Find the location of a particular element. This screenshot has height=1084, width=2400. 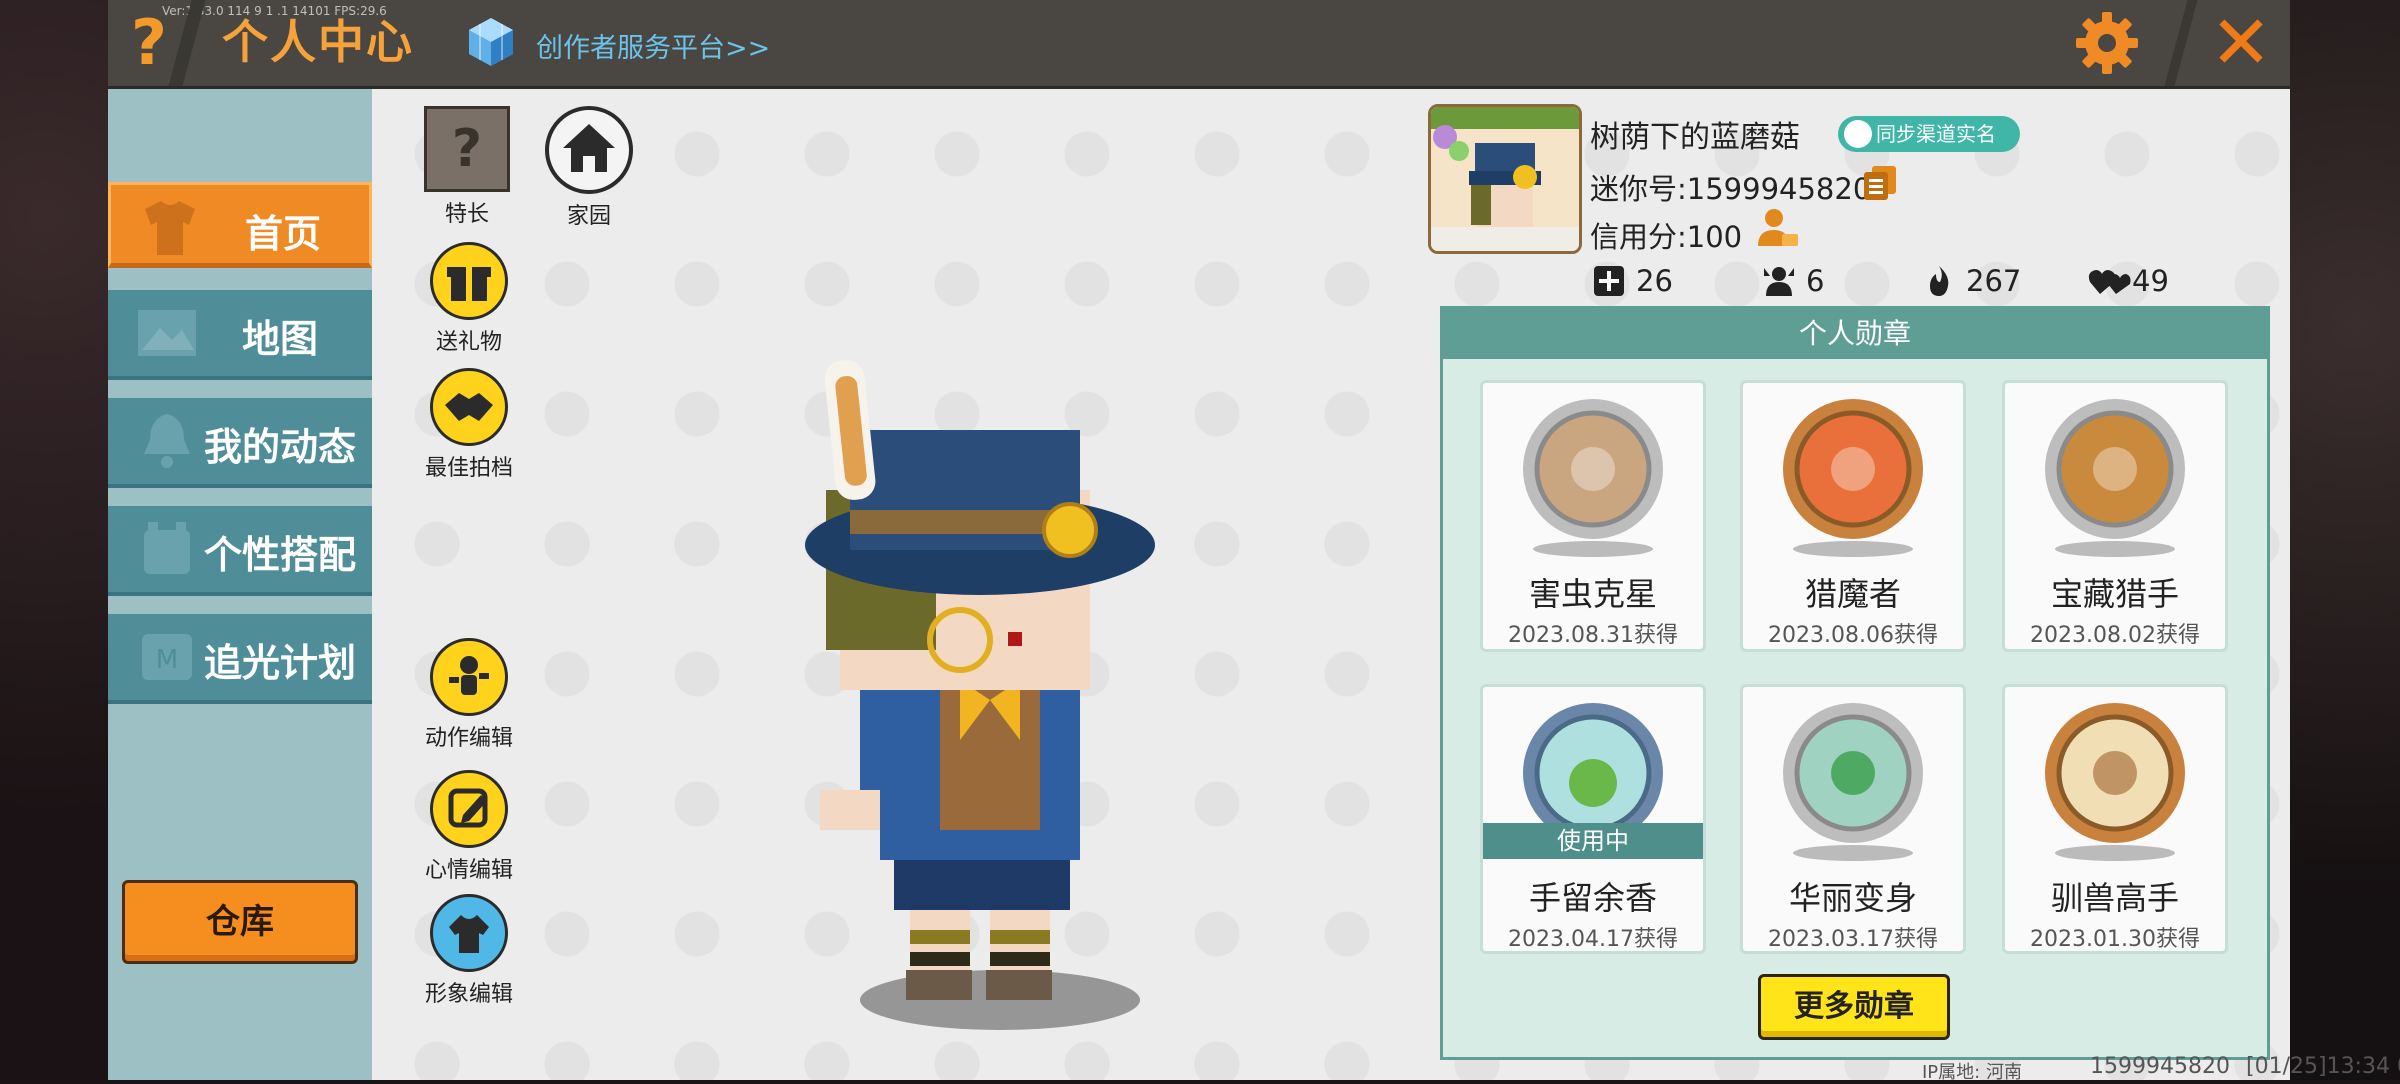

credit-score: 信用分:100 is located at coordinates (1666, 237).